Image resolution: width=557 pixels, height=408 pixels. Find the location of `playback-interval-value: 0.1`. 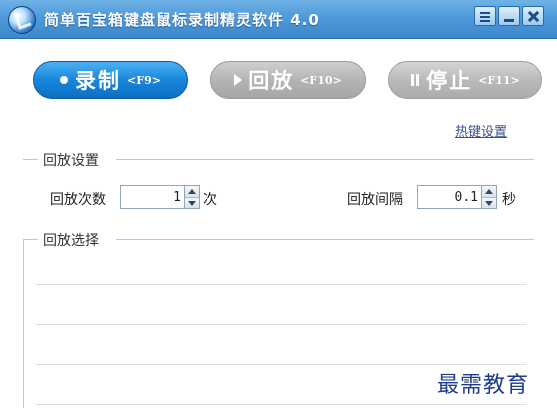

playback-interval-value: 0.1 is located at coordinates (449, 197).